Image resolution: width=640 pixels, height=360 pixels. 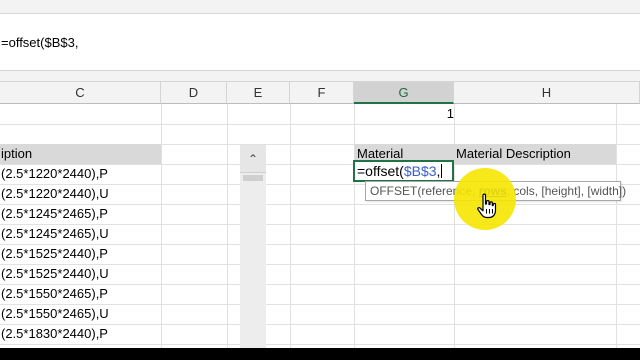 I want to click on table-row: (2.5*1550*2465),P, so click(x=80, y=294).